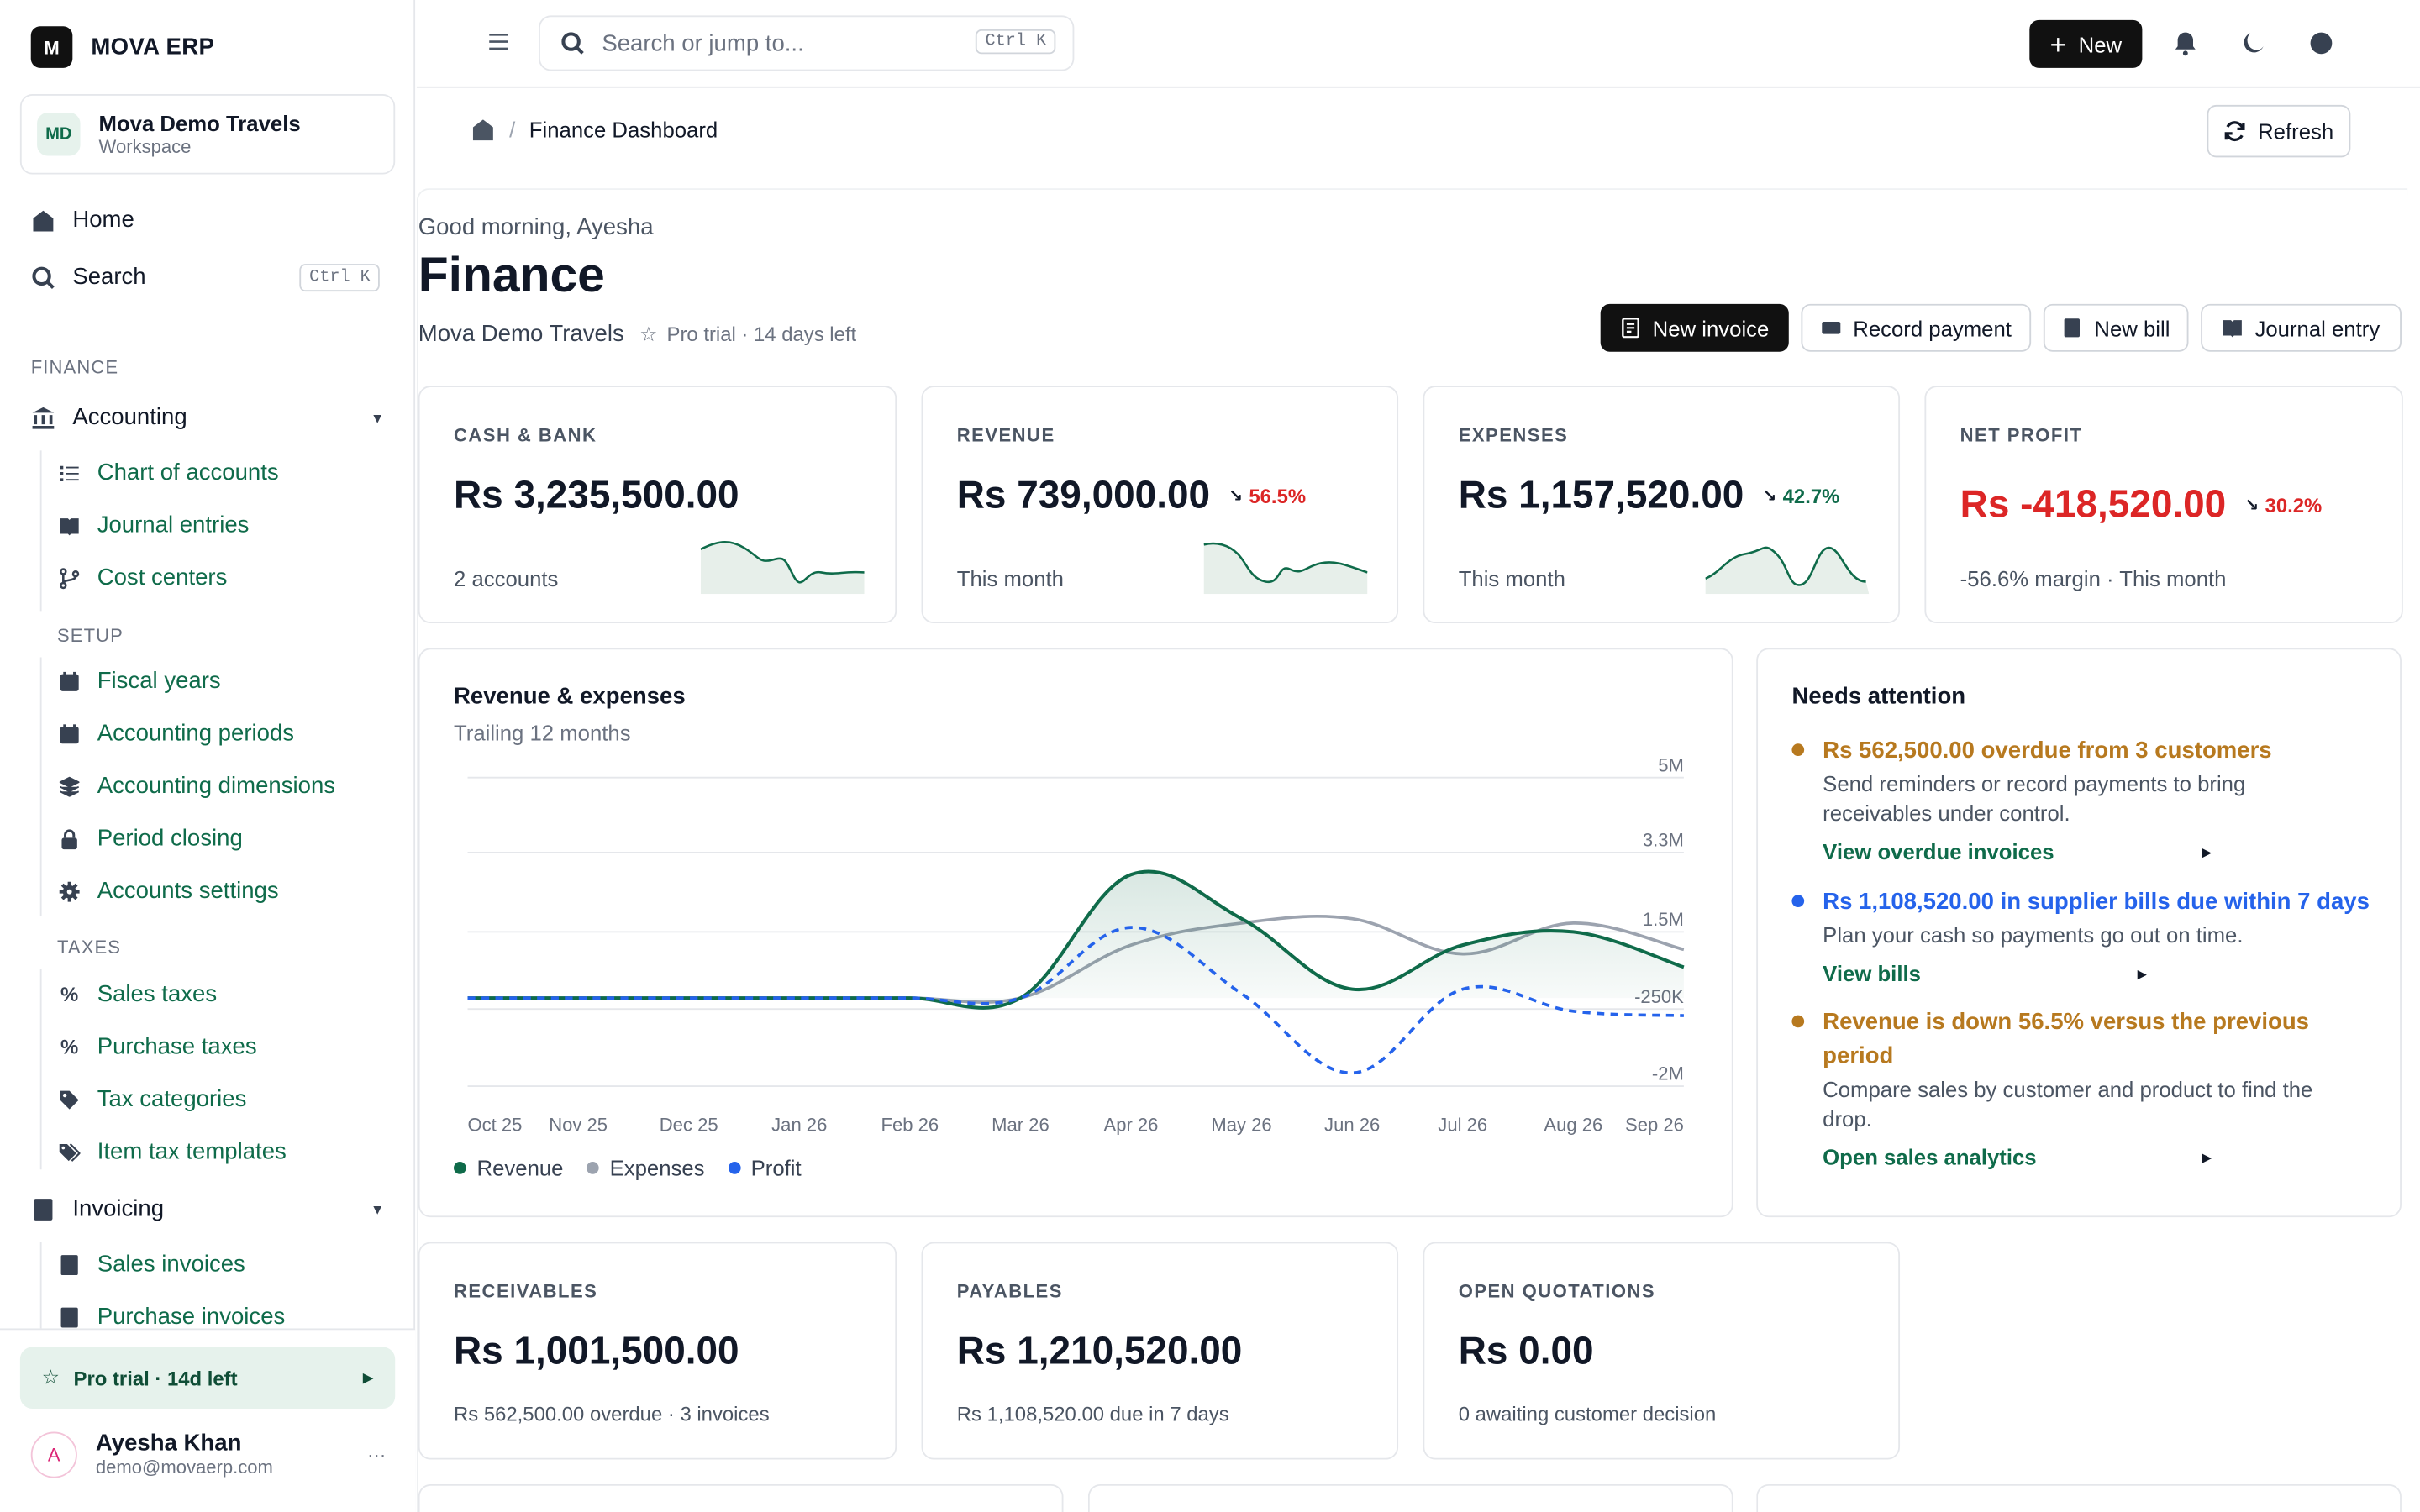 Image resolution: width=2420 pixels, height=1512 pixels. I want to click on search-input: Search or jump to... Ctrl K, so click(807, 43).